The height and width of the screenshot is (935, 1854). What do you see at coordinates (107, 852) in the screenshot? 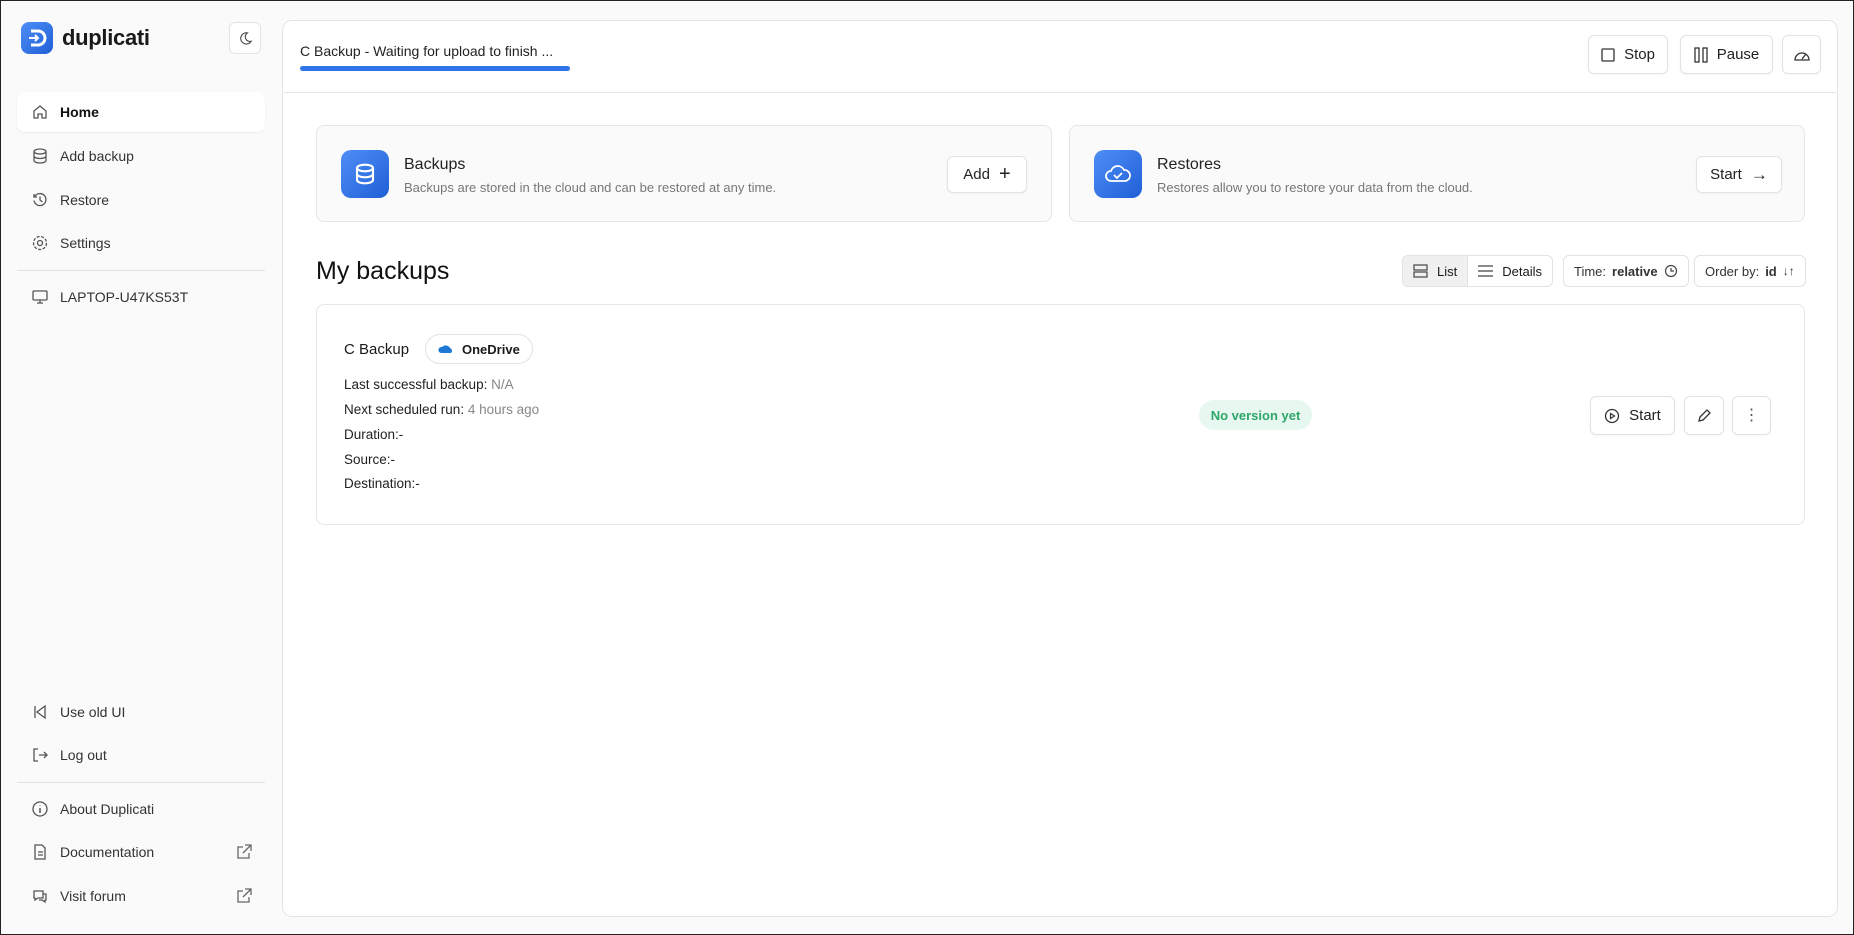
I see `sidebar-item-label: Documentation` at bounding box center [107, 852].